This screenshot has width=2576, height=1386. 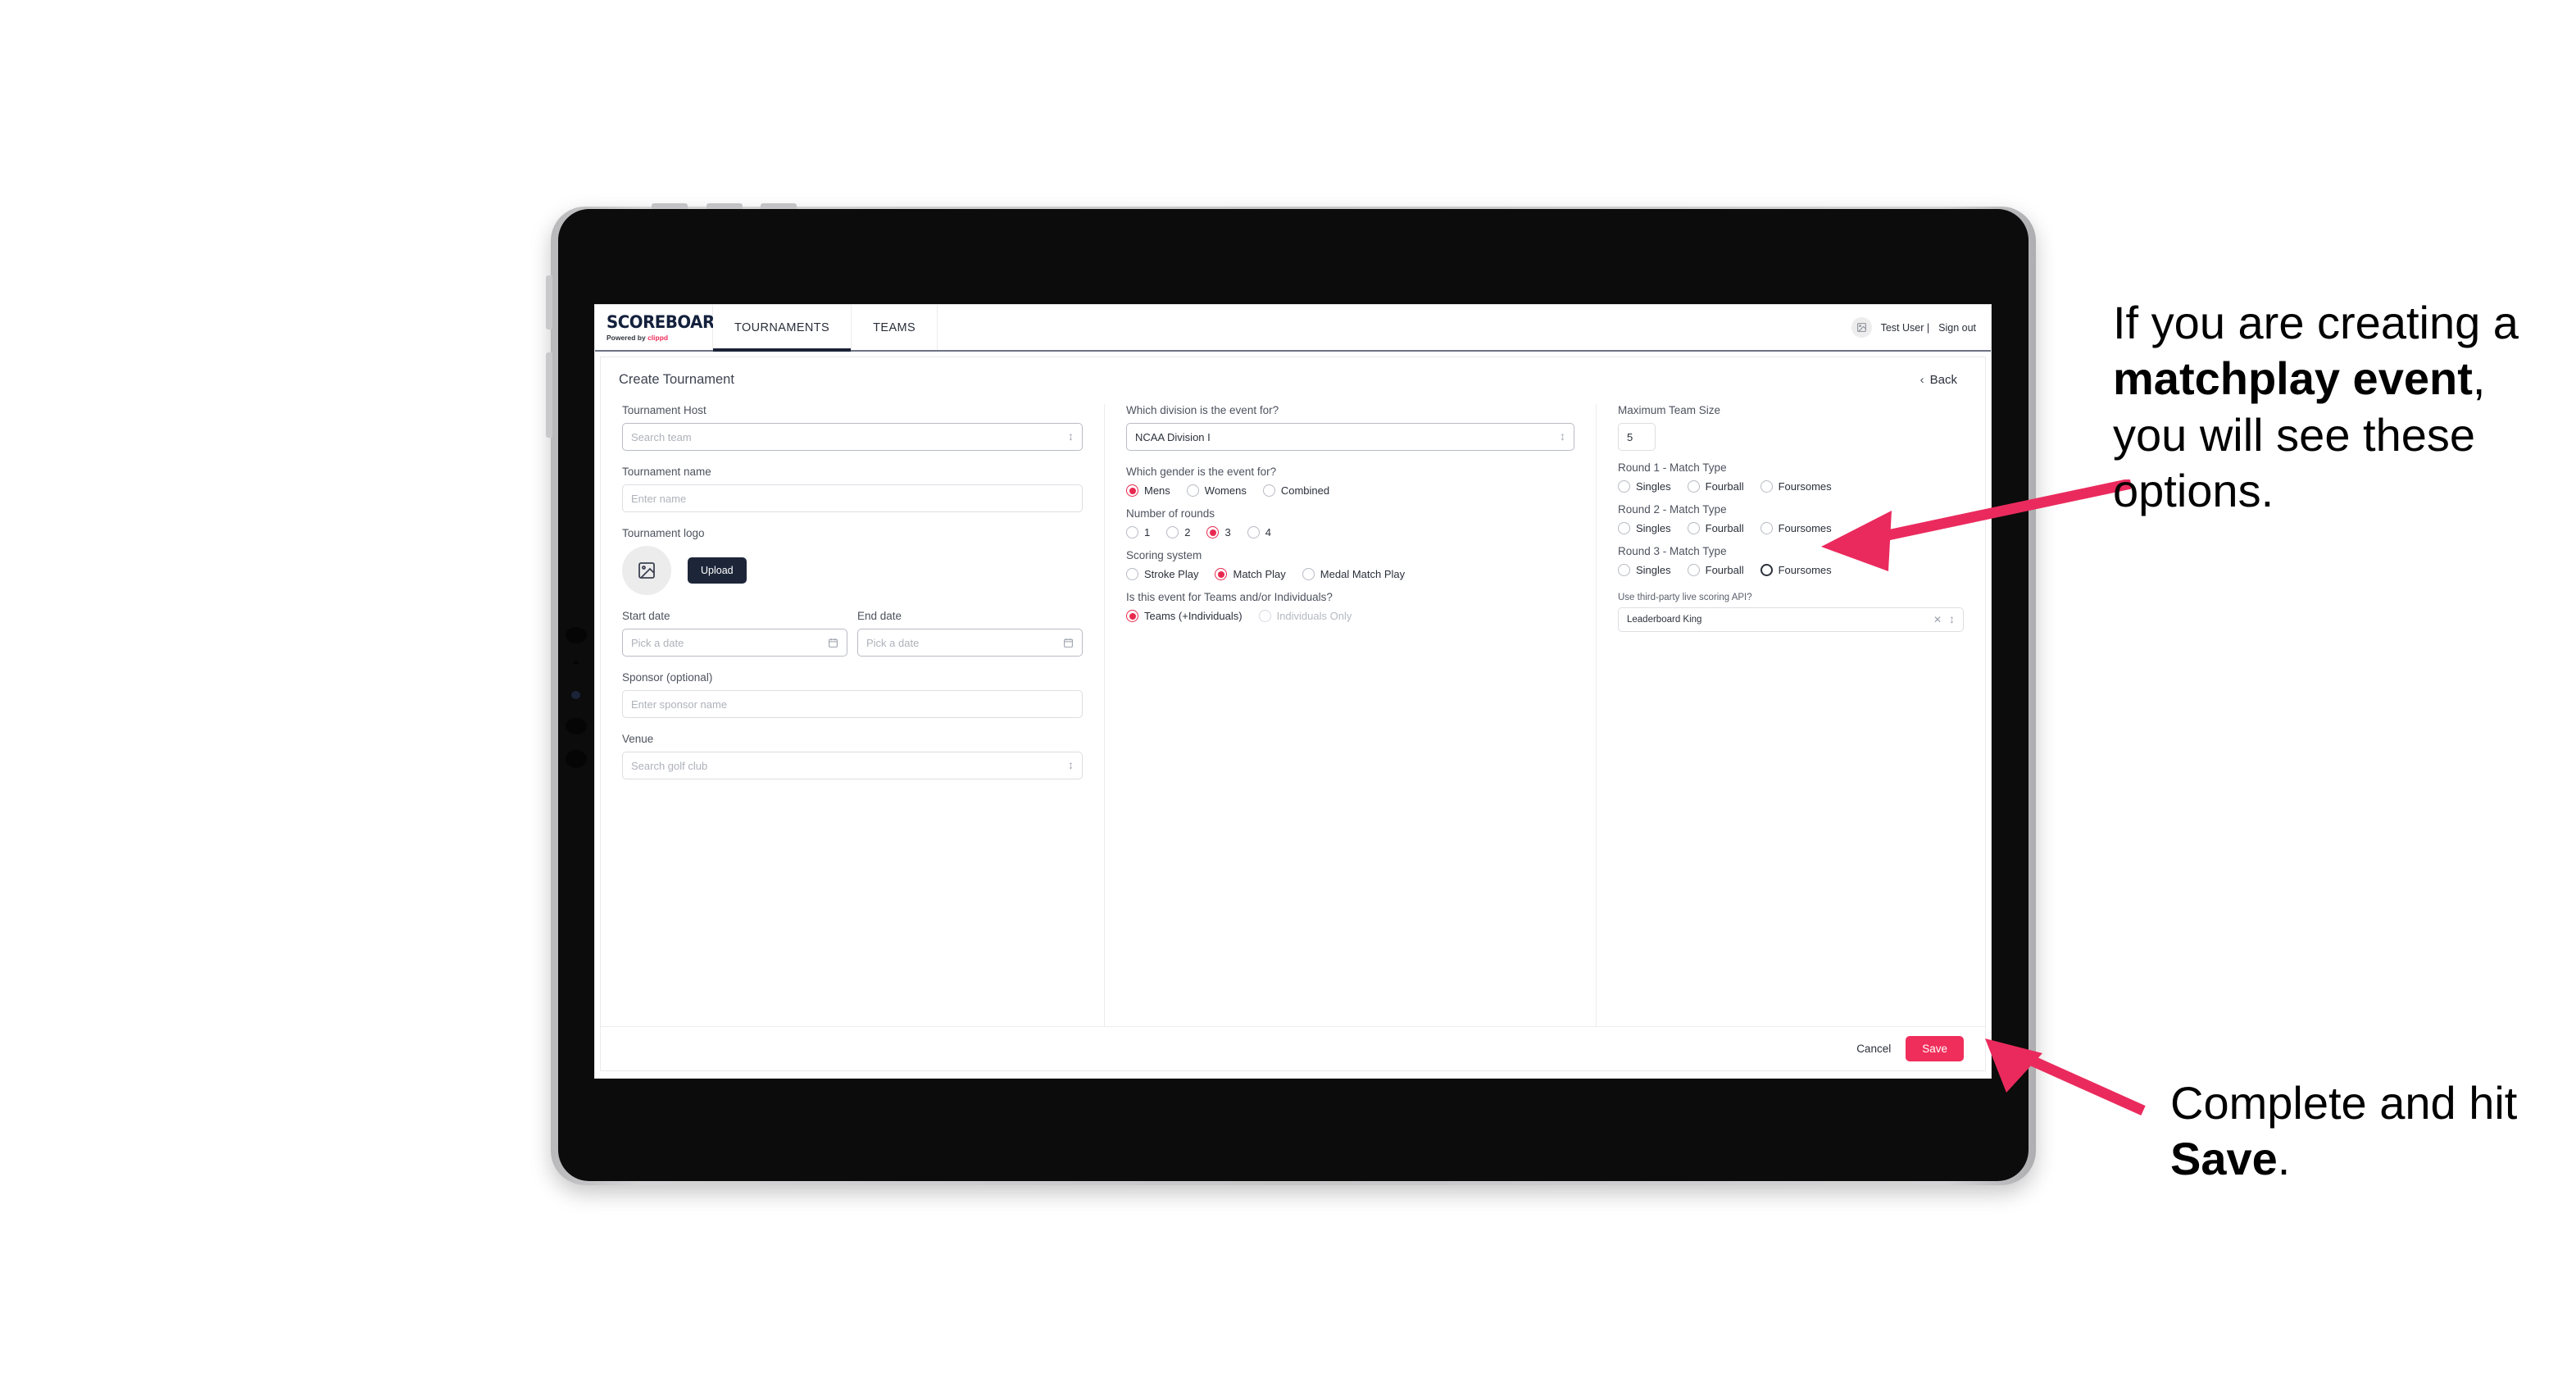 I want to click on tab-tournaments-label: TOURNAMENTS, so click(x=782, y=327).